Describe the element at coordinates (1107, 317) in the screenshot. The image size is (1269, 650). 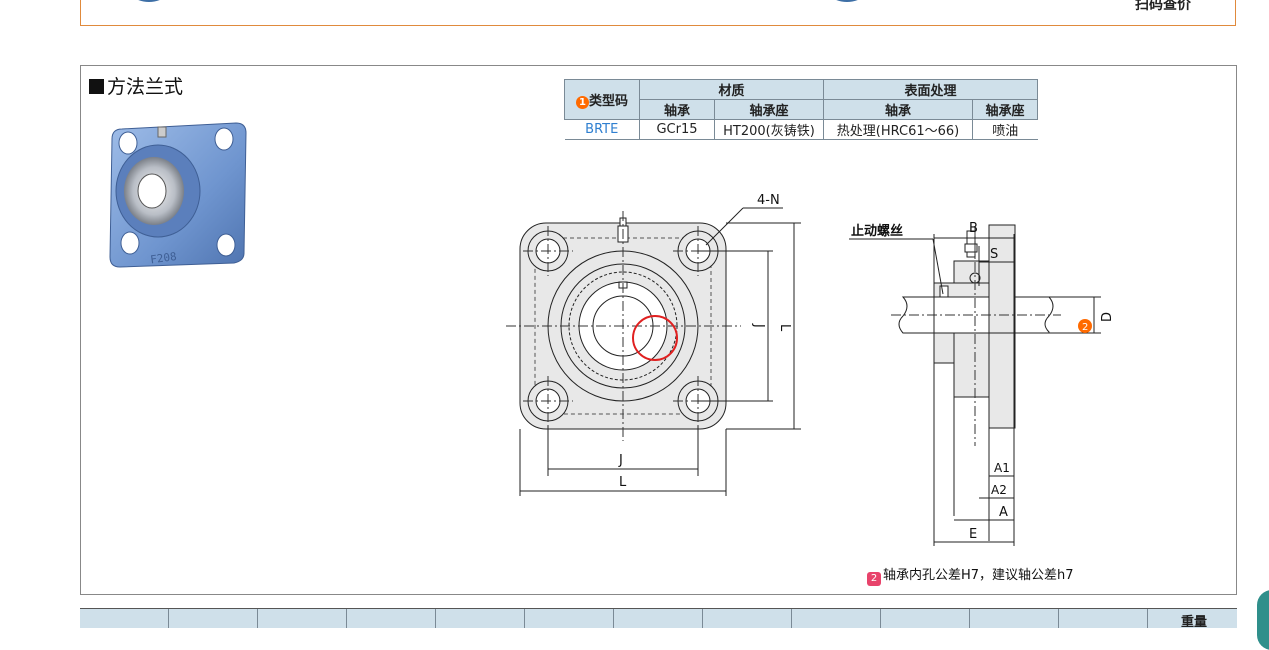
I see `label-D: D` at that location.